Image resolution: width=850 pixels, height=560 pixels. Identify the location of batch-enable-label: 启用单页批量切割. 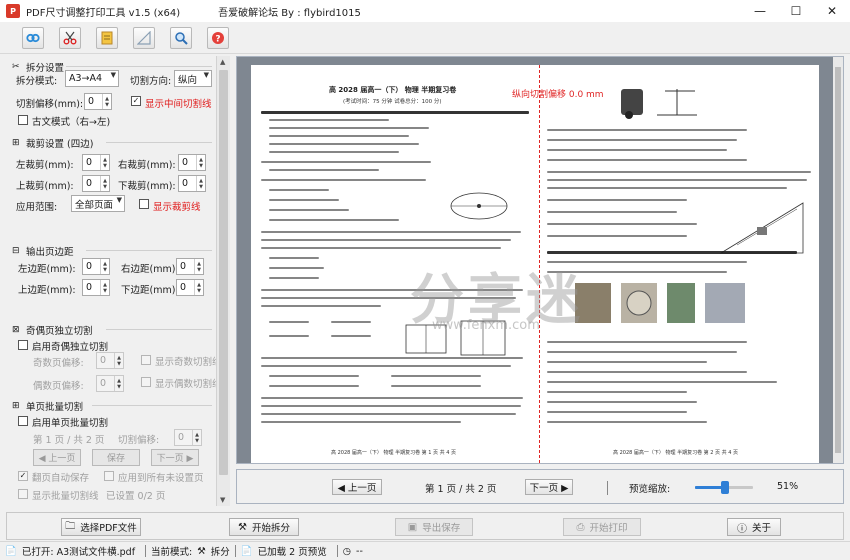
(70, 422).